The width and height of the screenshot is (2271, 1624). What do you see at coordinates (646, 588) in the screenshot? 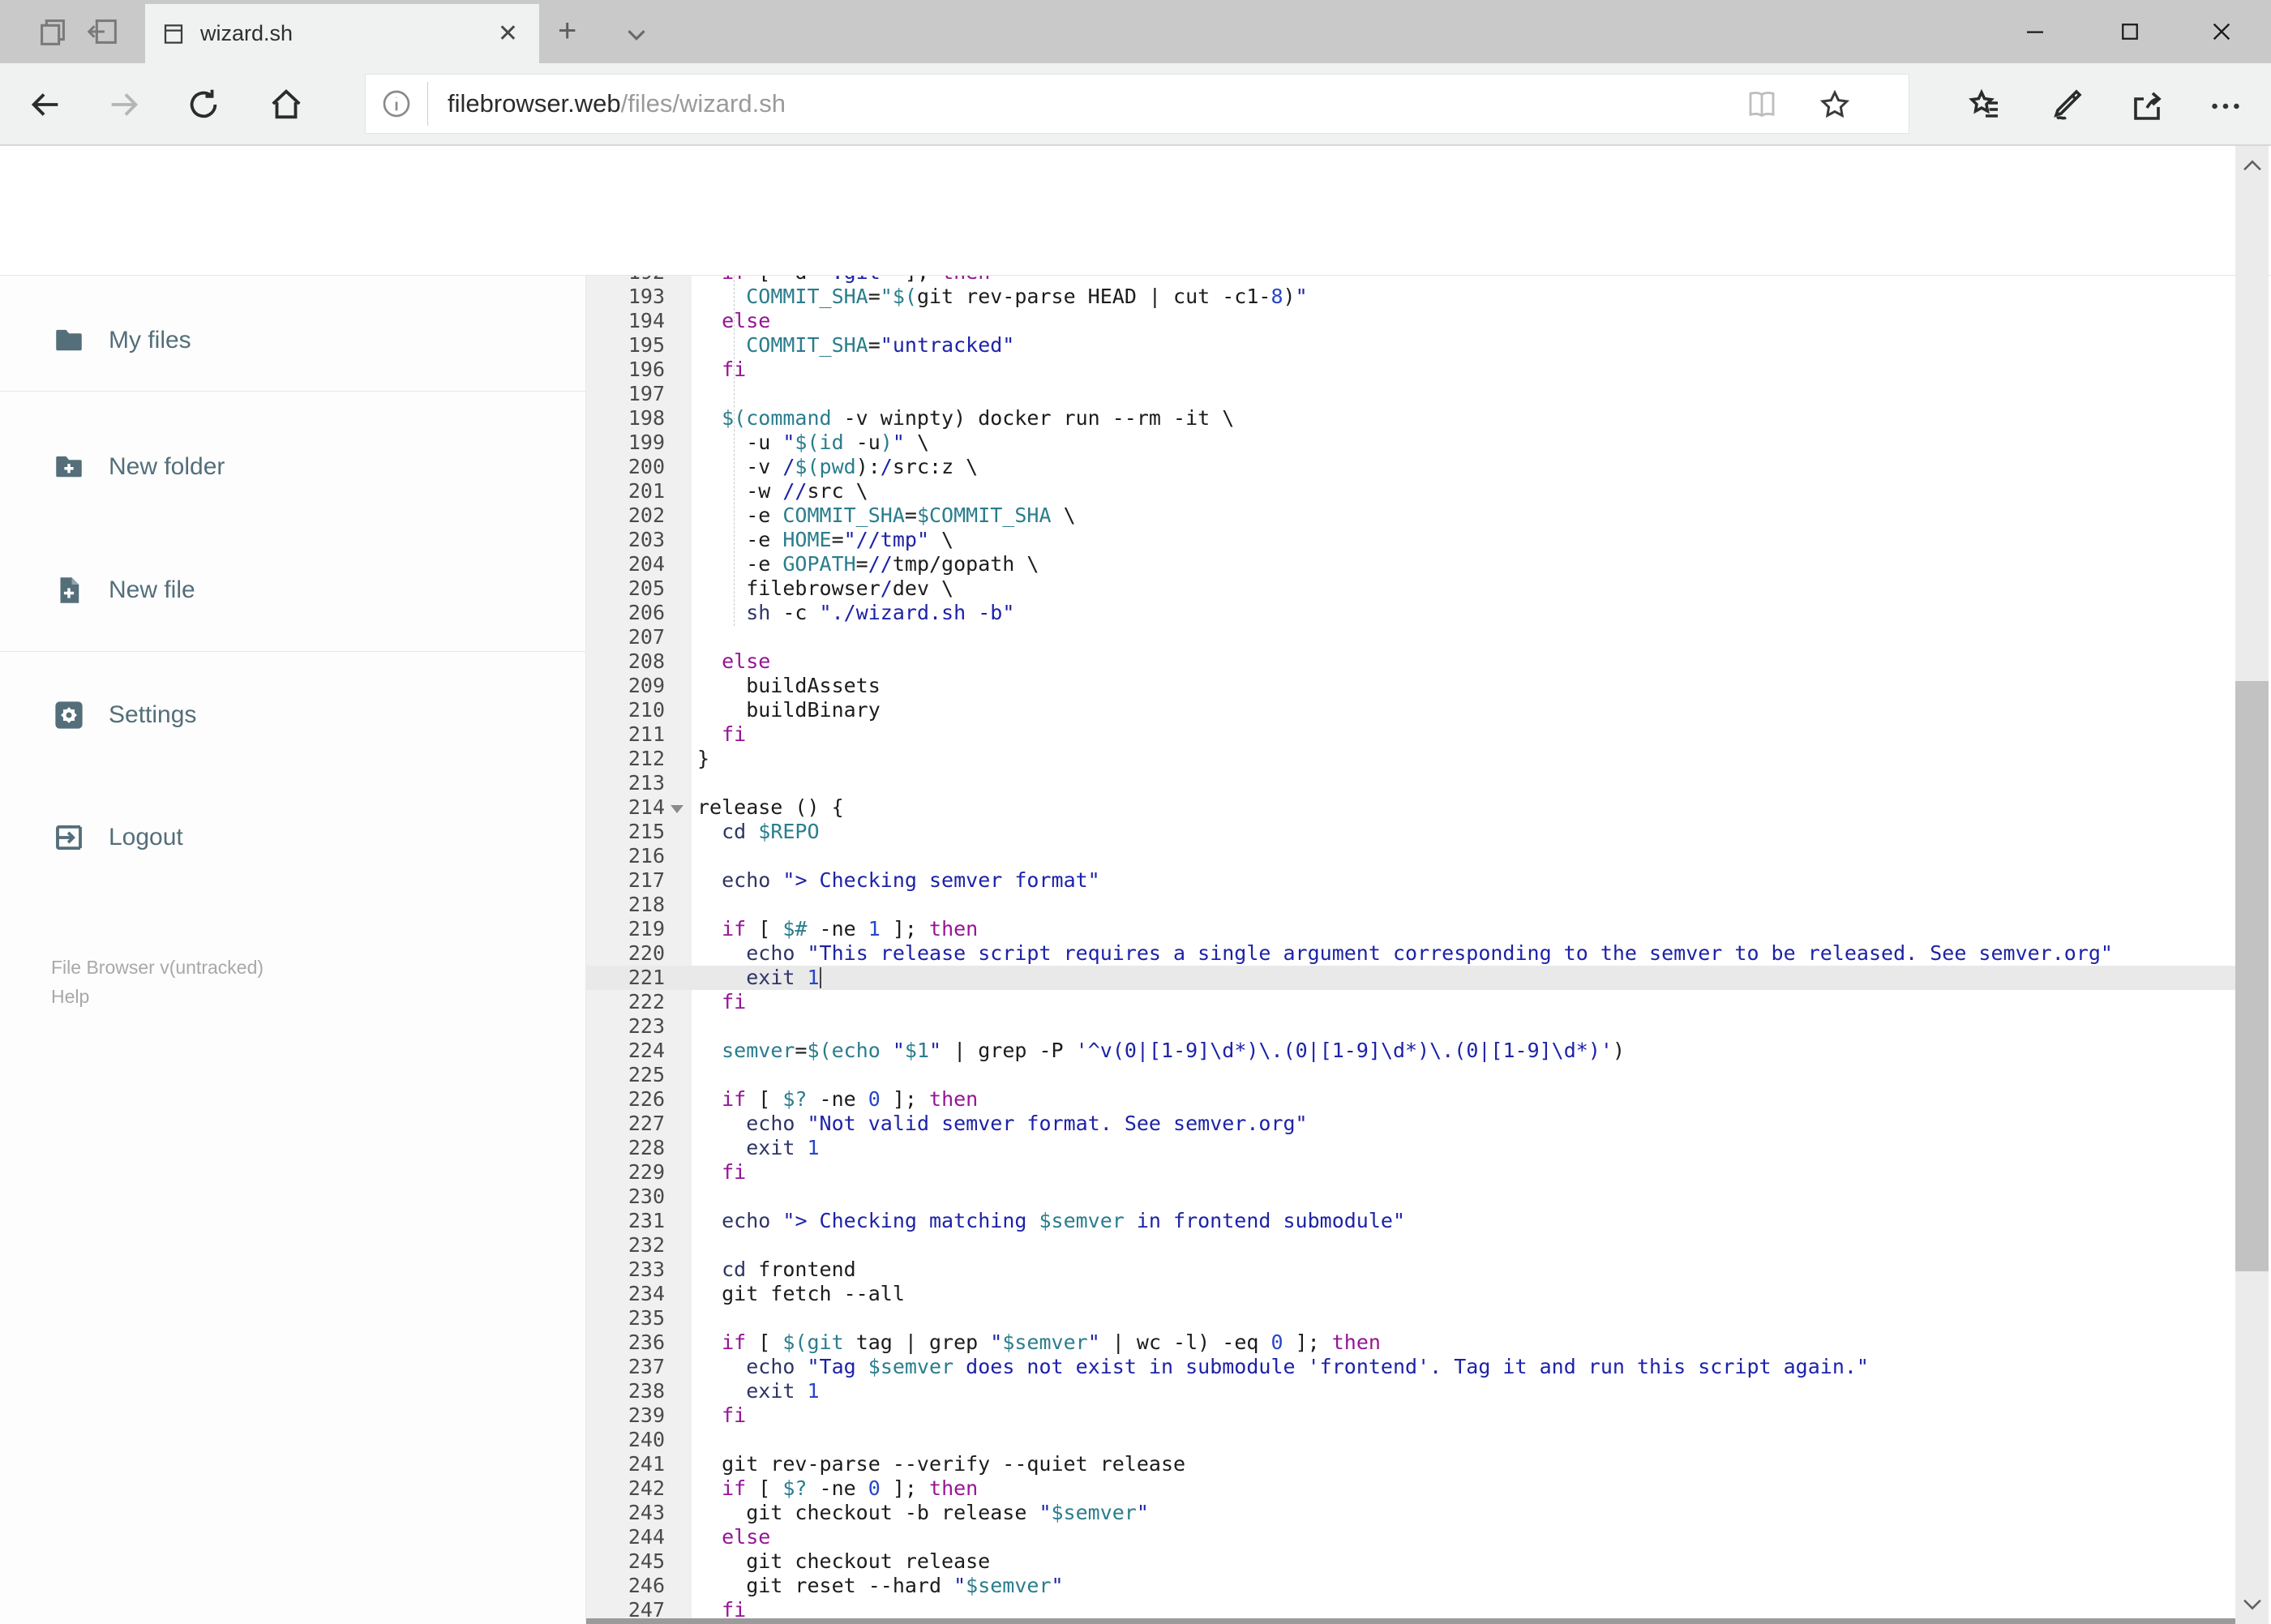
I see `line-number: 205` at bounding box center [646, 588].